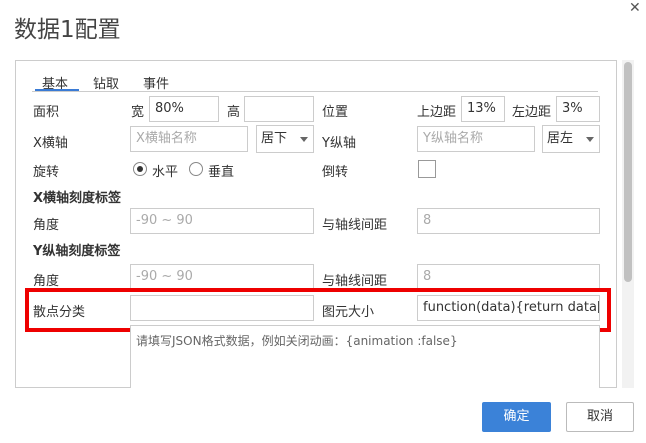  What do you see at coordinates (315, 91) in the screenshot?
I see `tab-divider` at bounding box center [315, 91].